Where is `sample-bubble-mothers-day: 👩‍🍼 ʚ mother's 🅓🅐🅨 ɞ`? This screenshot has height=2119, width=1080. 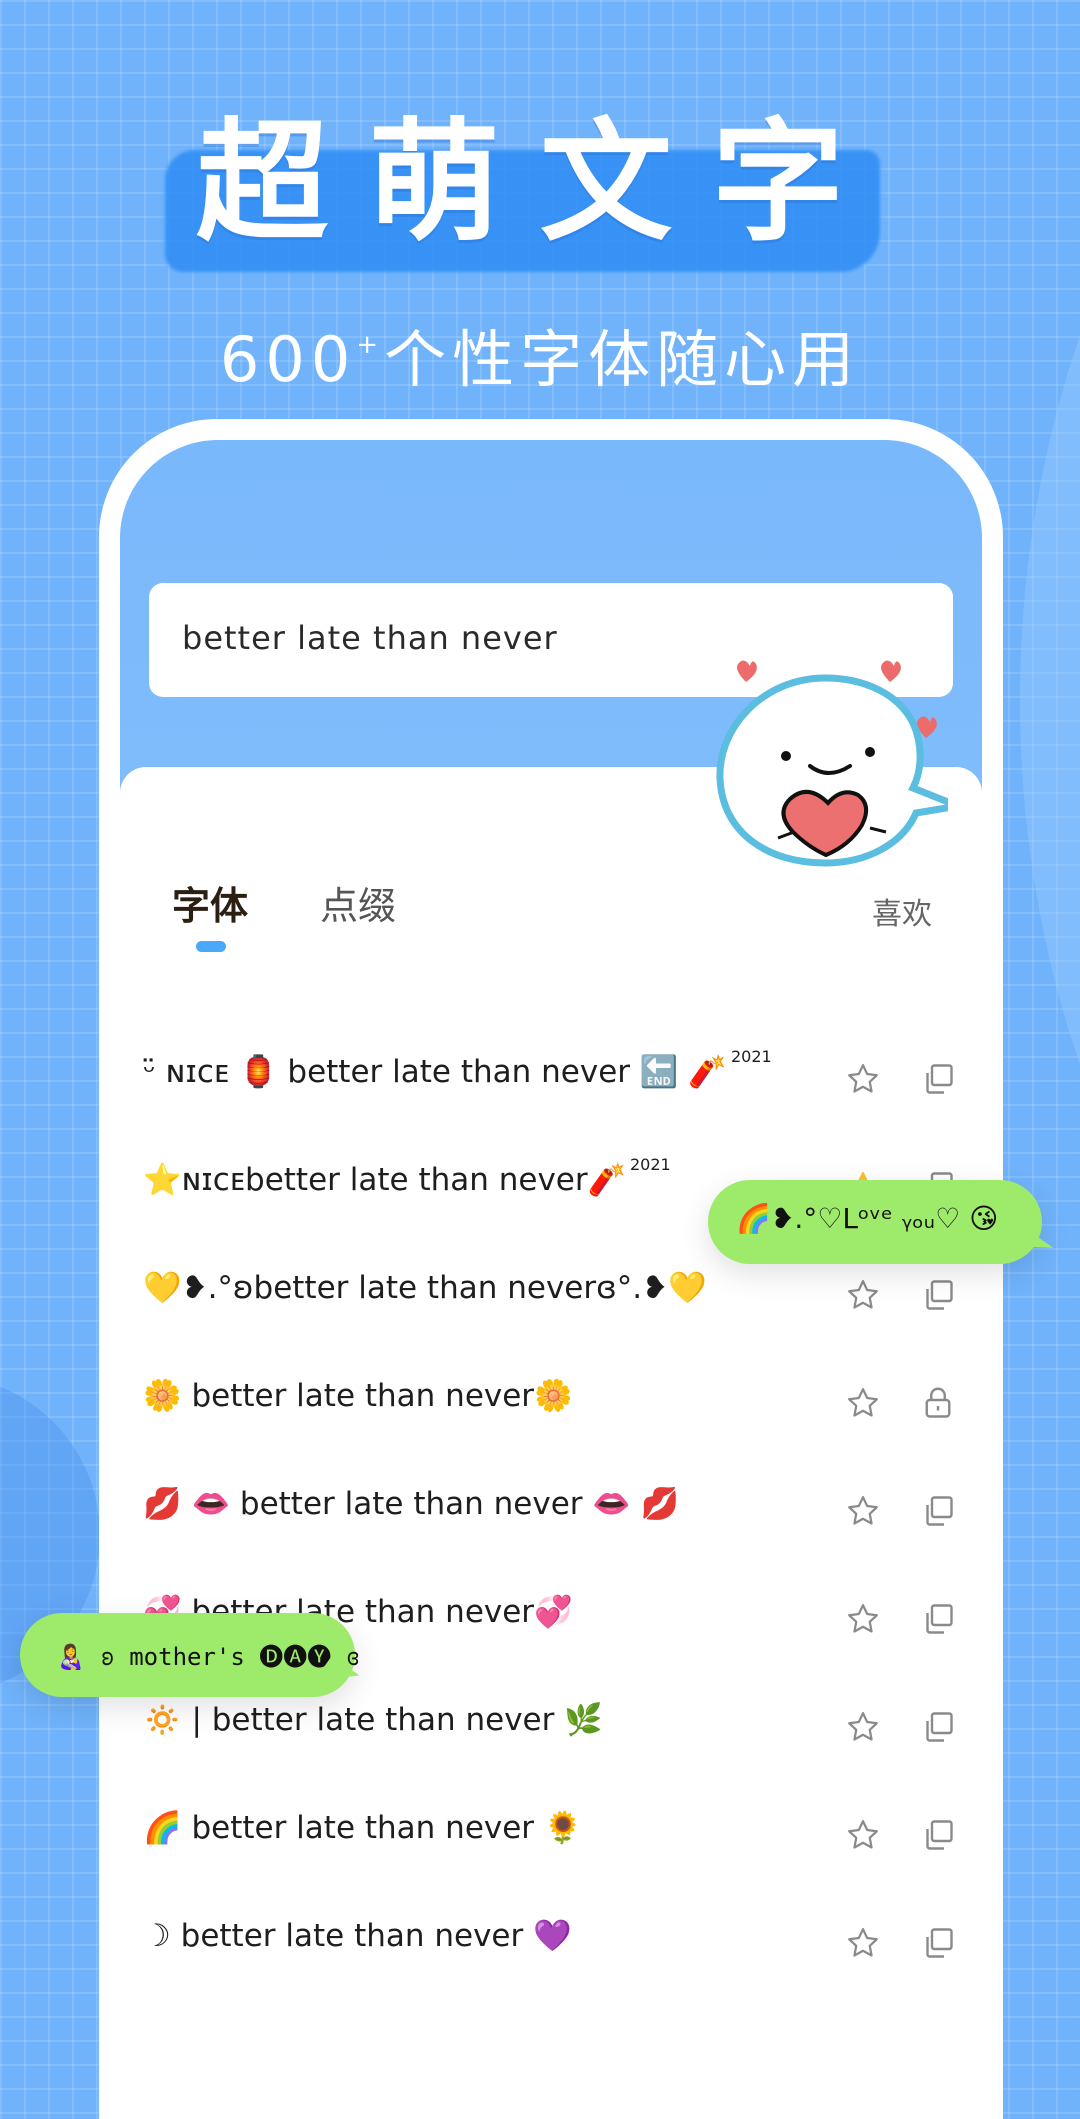
sample-bubble-mothers-day: 👩‍🍼 ʚ mother's 🅓🅐🅨 ɞ is located at coordinates (190, 1657).